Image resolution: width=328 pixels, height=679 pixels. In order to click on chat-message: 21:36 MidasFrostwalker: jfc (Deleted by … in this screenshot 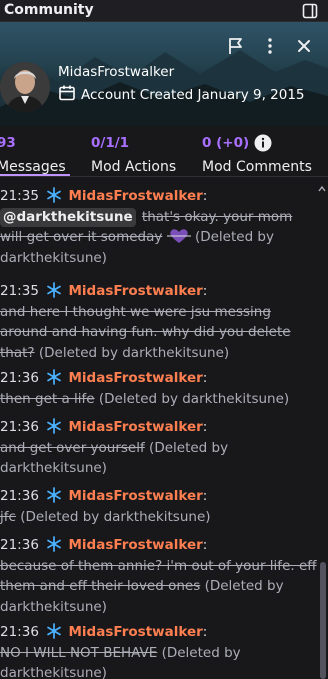, I will do `click(105, 506)`.